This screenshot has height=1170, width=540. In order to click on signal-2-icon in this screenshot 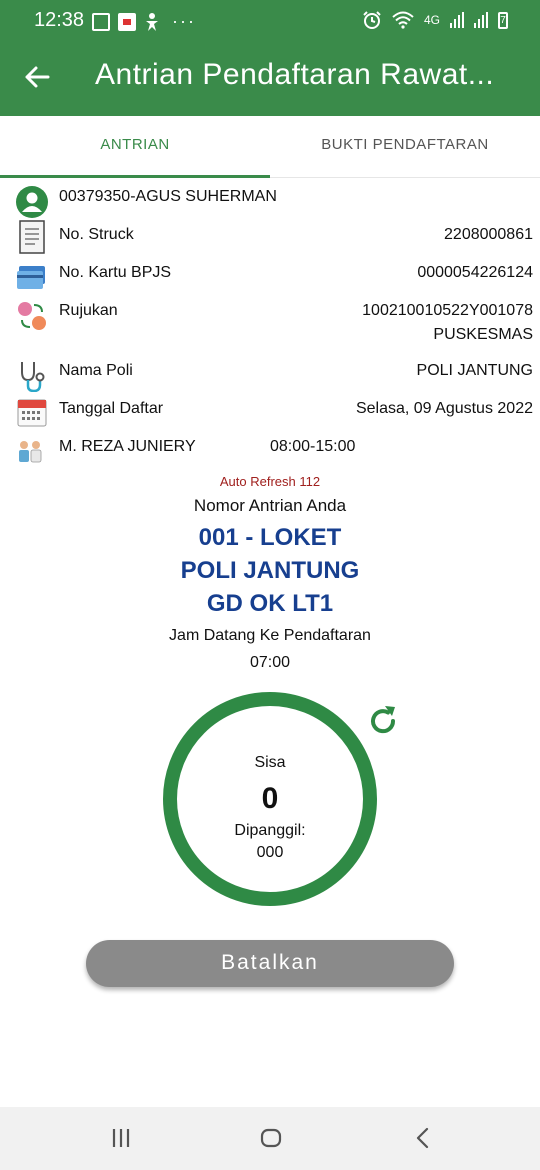, I will do `click(481, 20)`.